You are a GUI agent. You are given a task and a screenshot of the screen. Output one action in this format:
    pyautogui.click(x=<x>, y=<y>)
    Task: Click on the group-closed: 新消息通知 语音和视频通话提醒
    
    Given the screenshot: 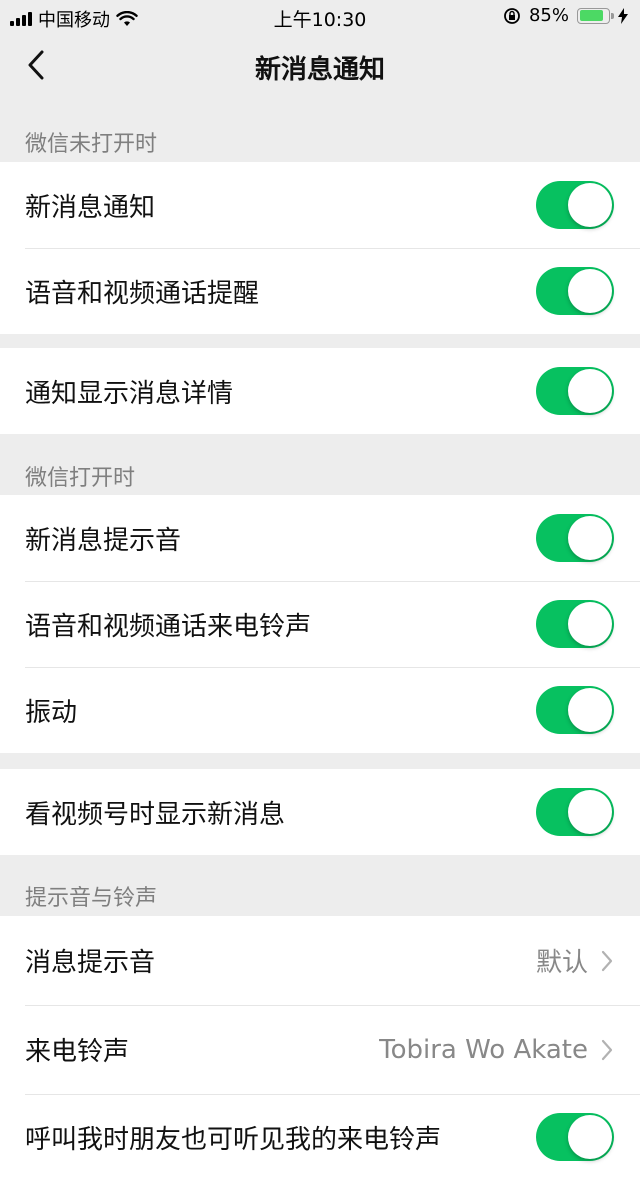 What is the action you would take?
    pyautogui.click(x=320, y=248)
    